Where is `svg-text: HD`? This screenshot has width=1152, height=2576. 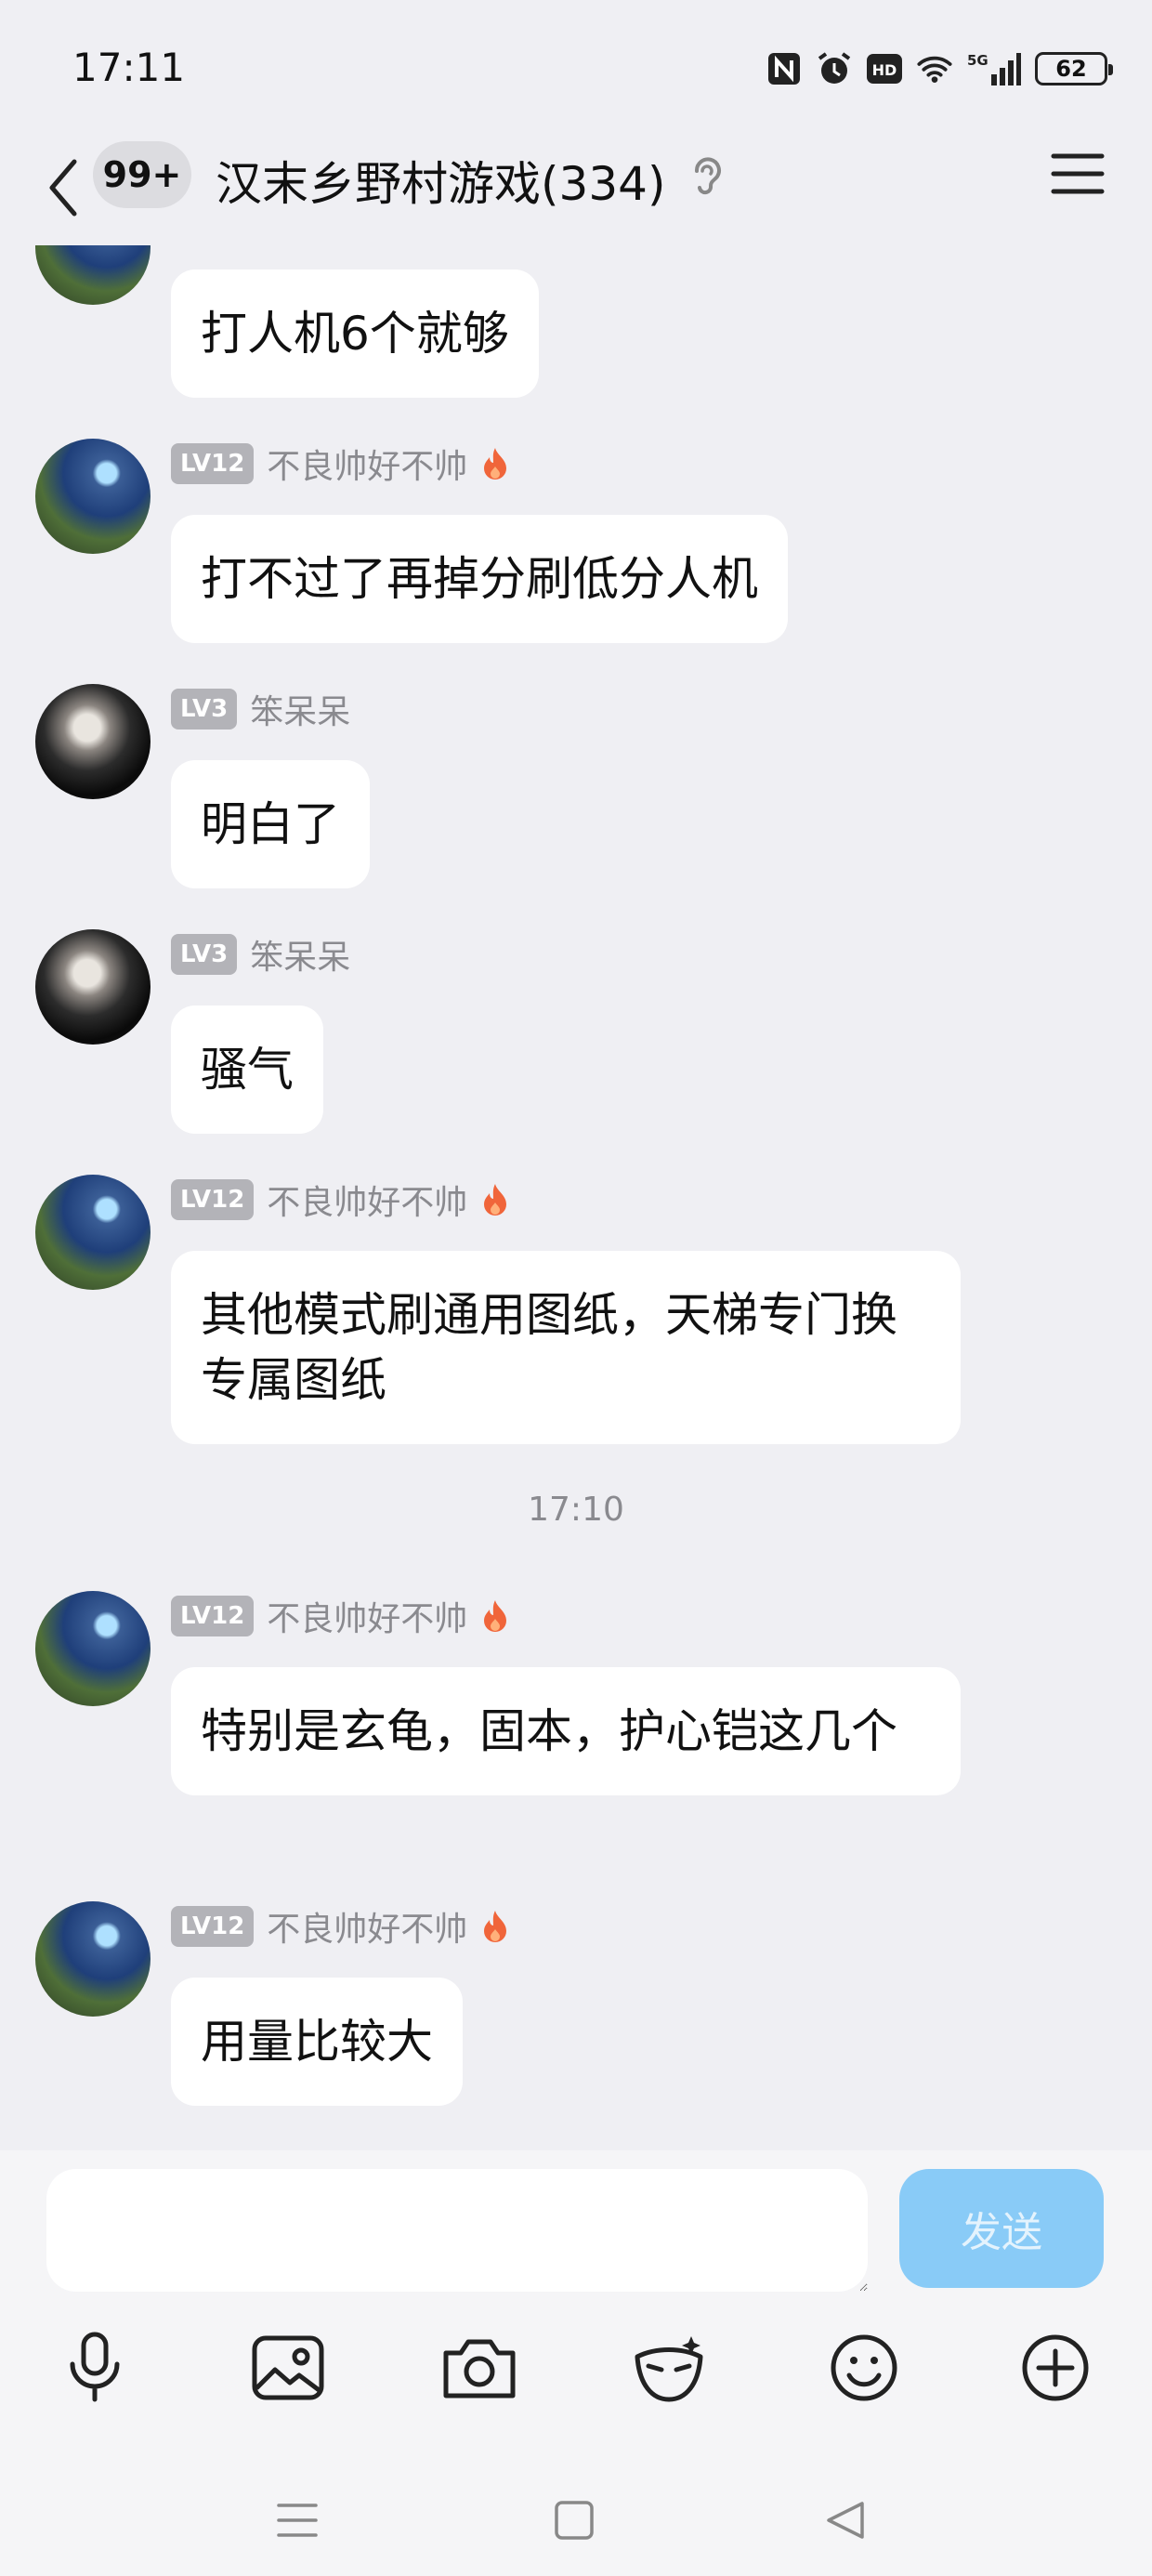
svg-text: HD is located at coordinates (884, 70).